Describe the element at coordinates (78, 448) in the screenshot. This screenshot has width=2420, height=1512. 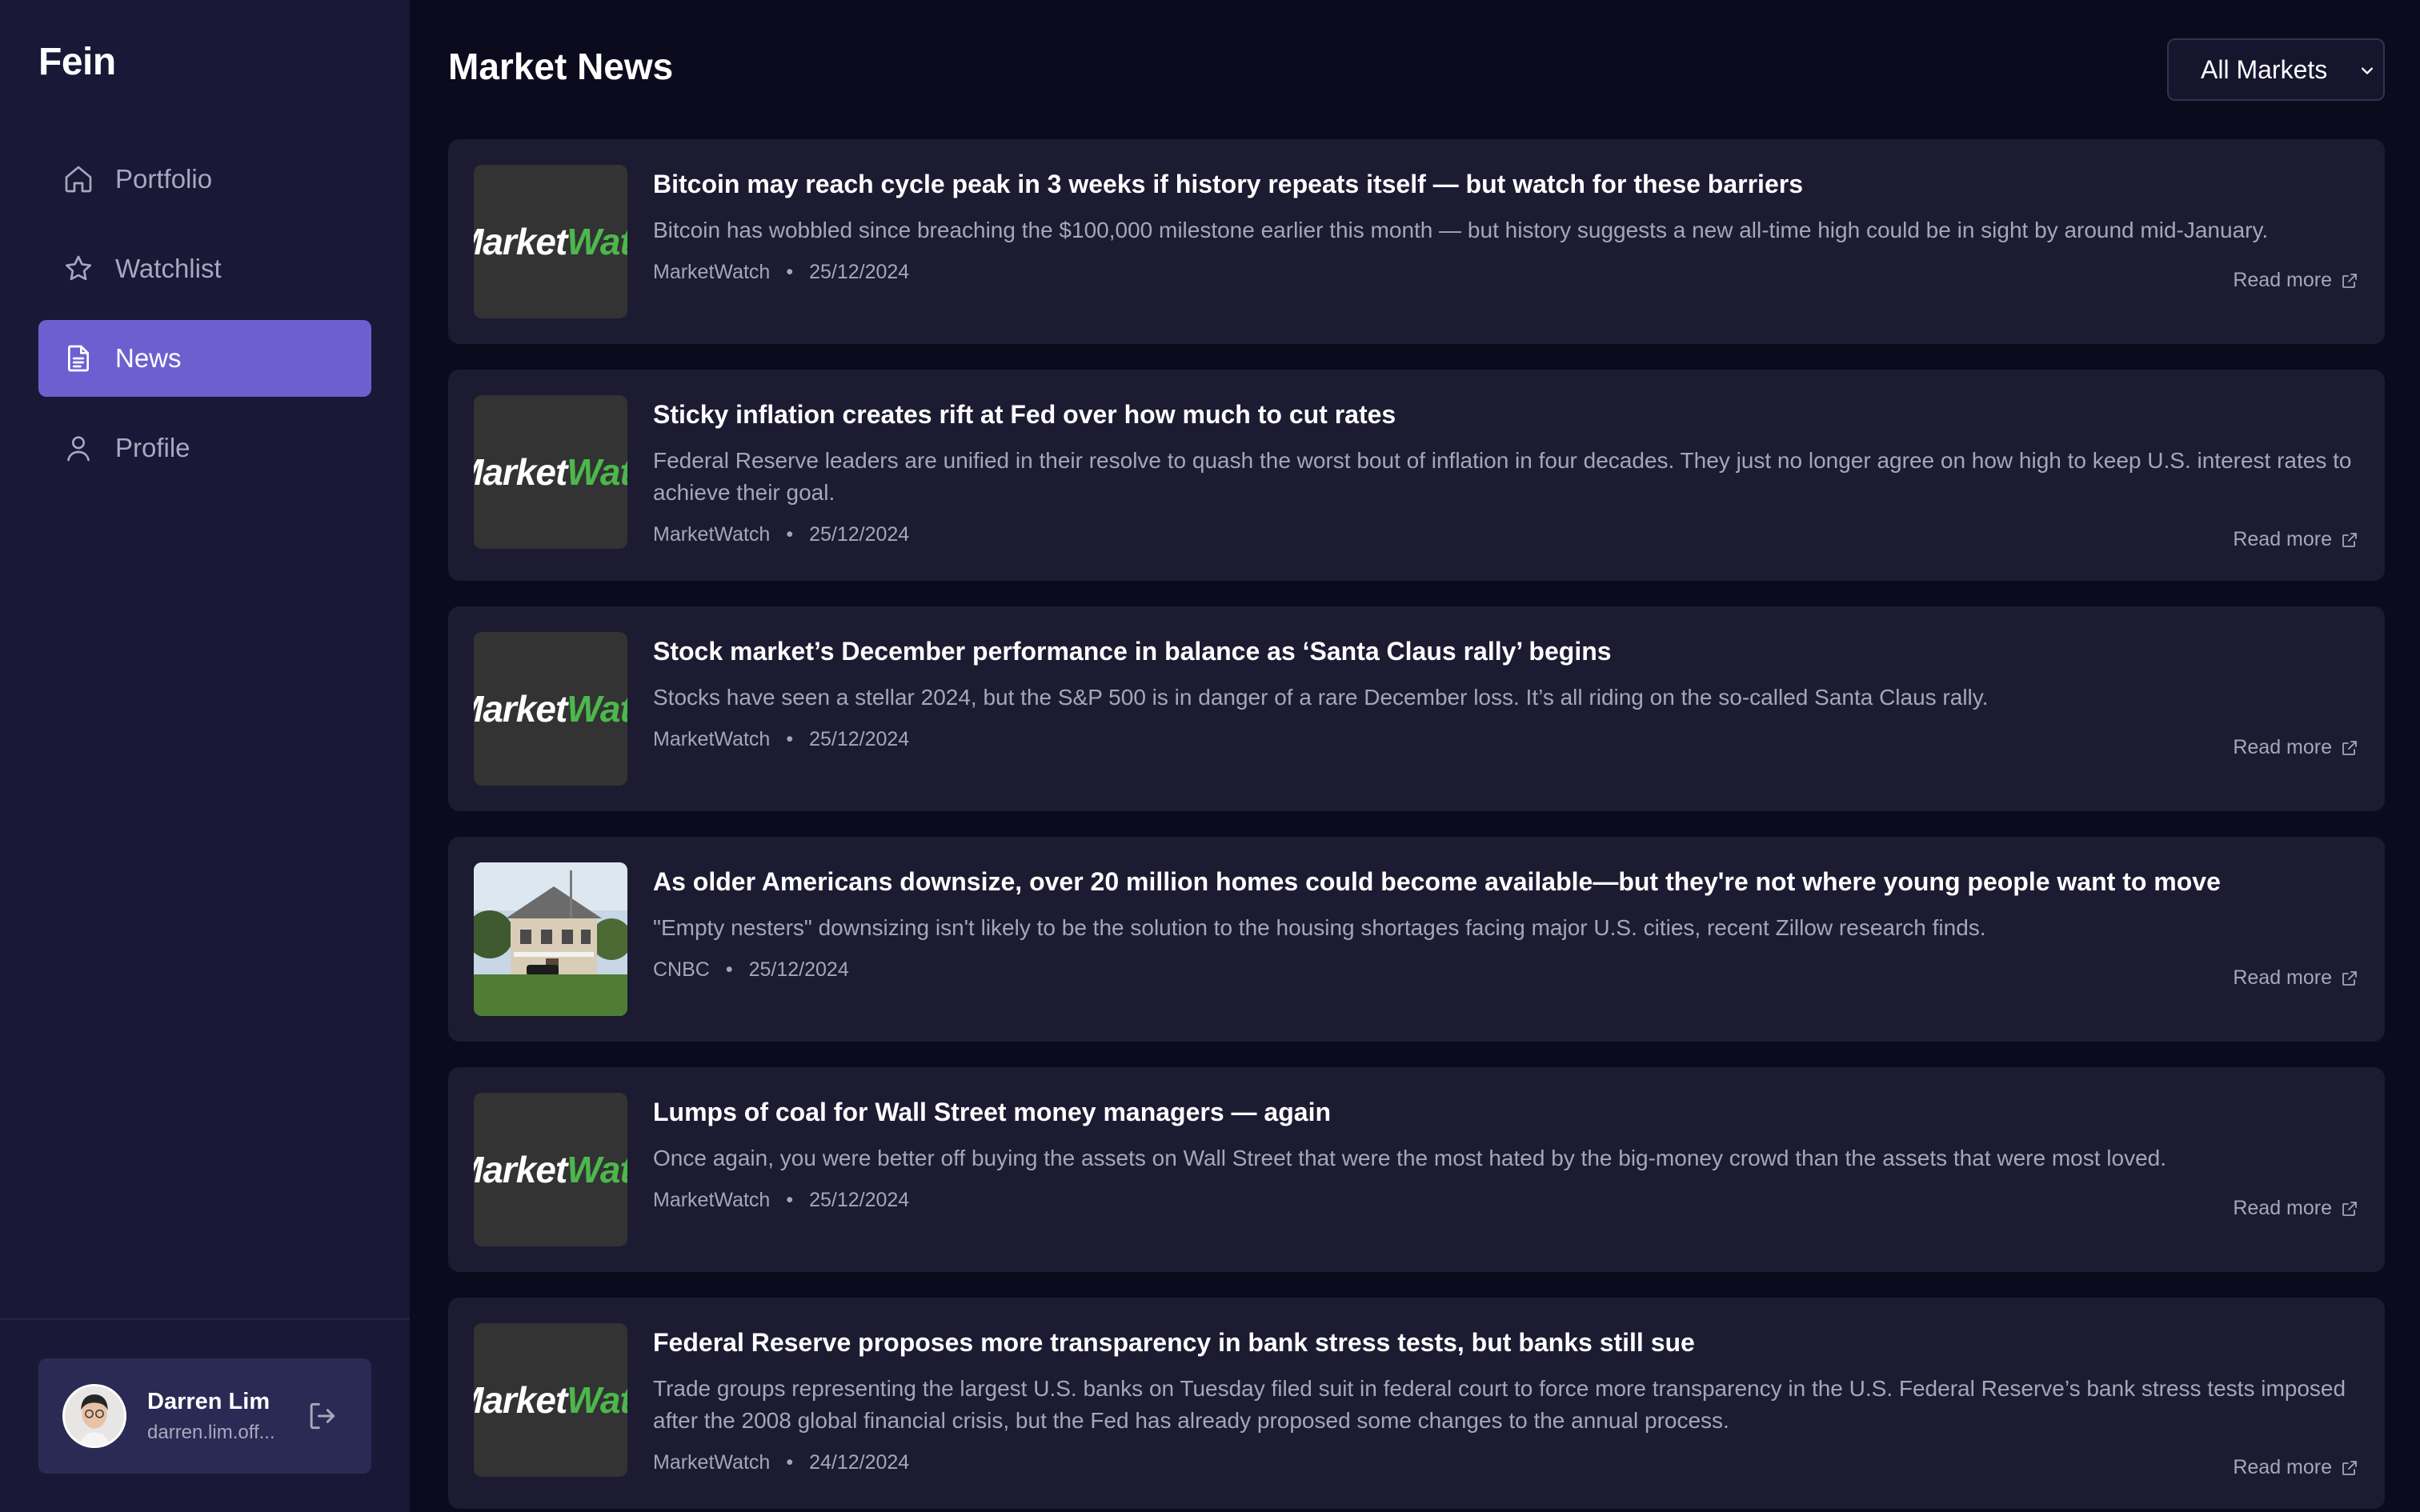
I see `user-icon` at that location.